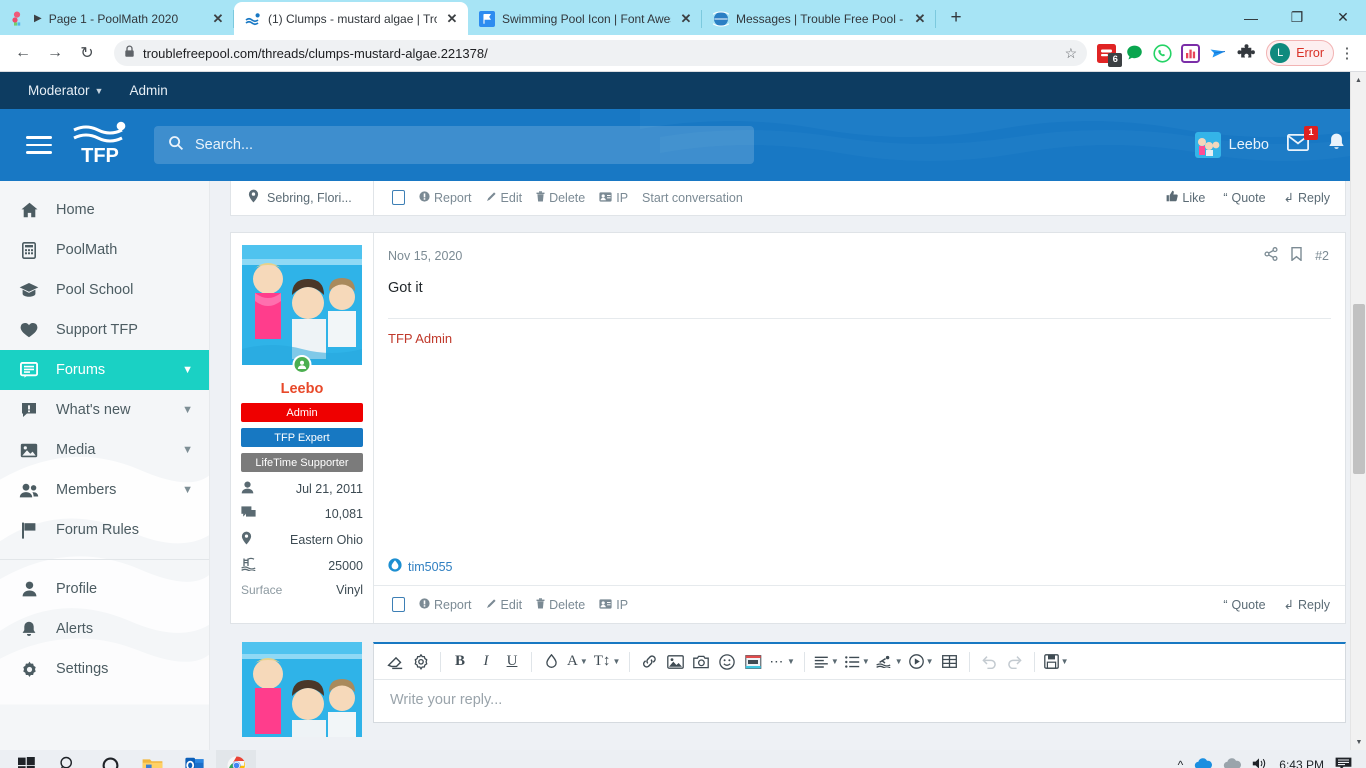 This screenshot has width=1366, height=768. I want to click on more-options-icon: ⋯ ▼, so click(782, 662).